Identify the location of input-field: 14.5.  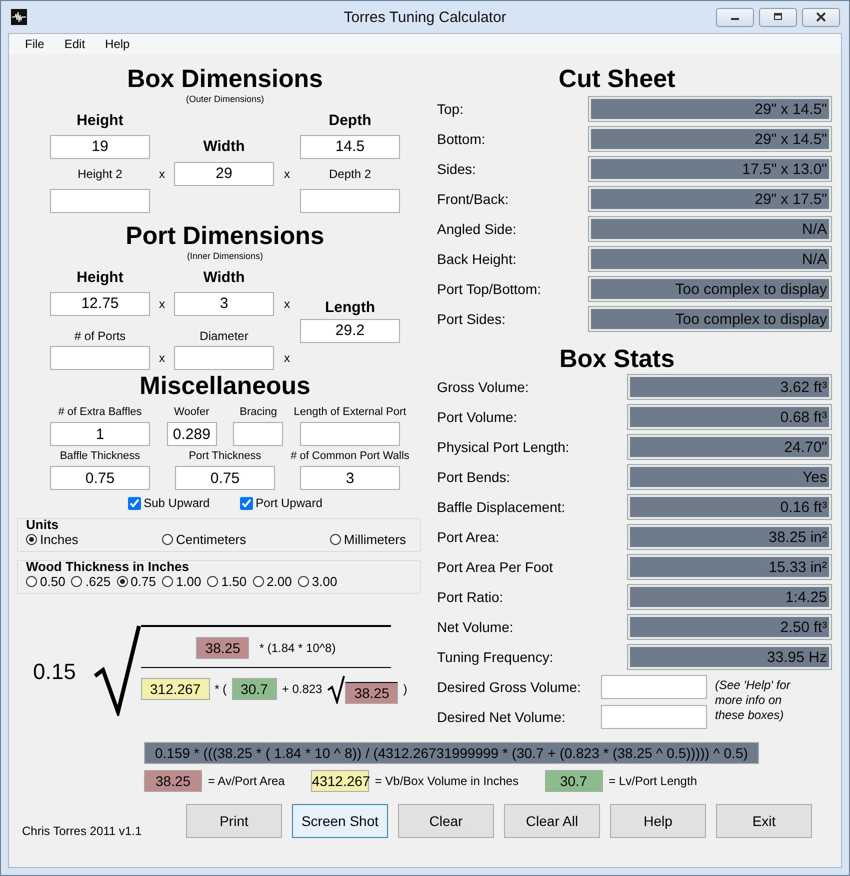
(350, 146).